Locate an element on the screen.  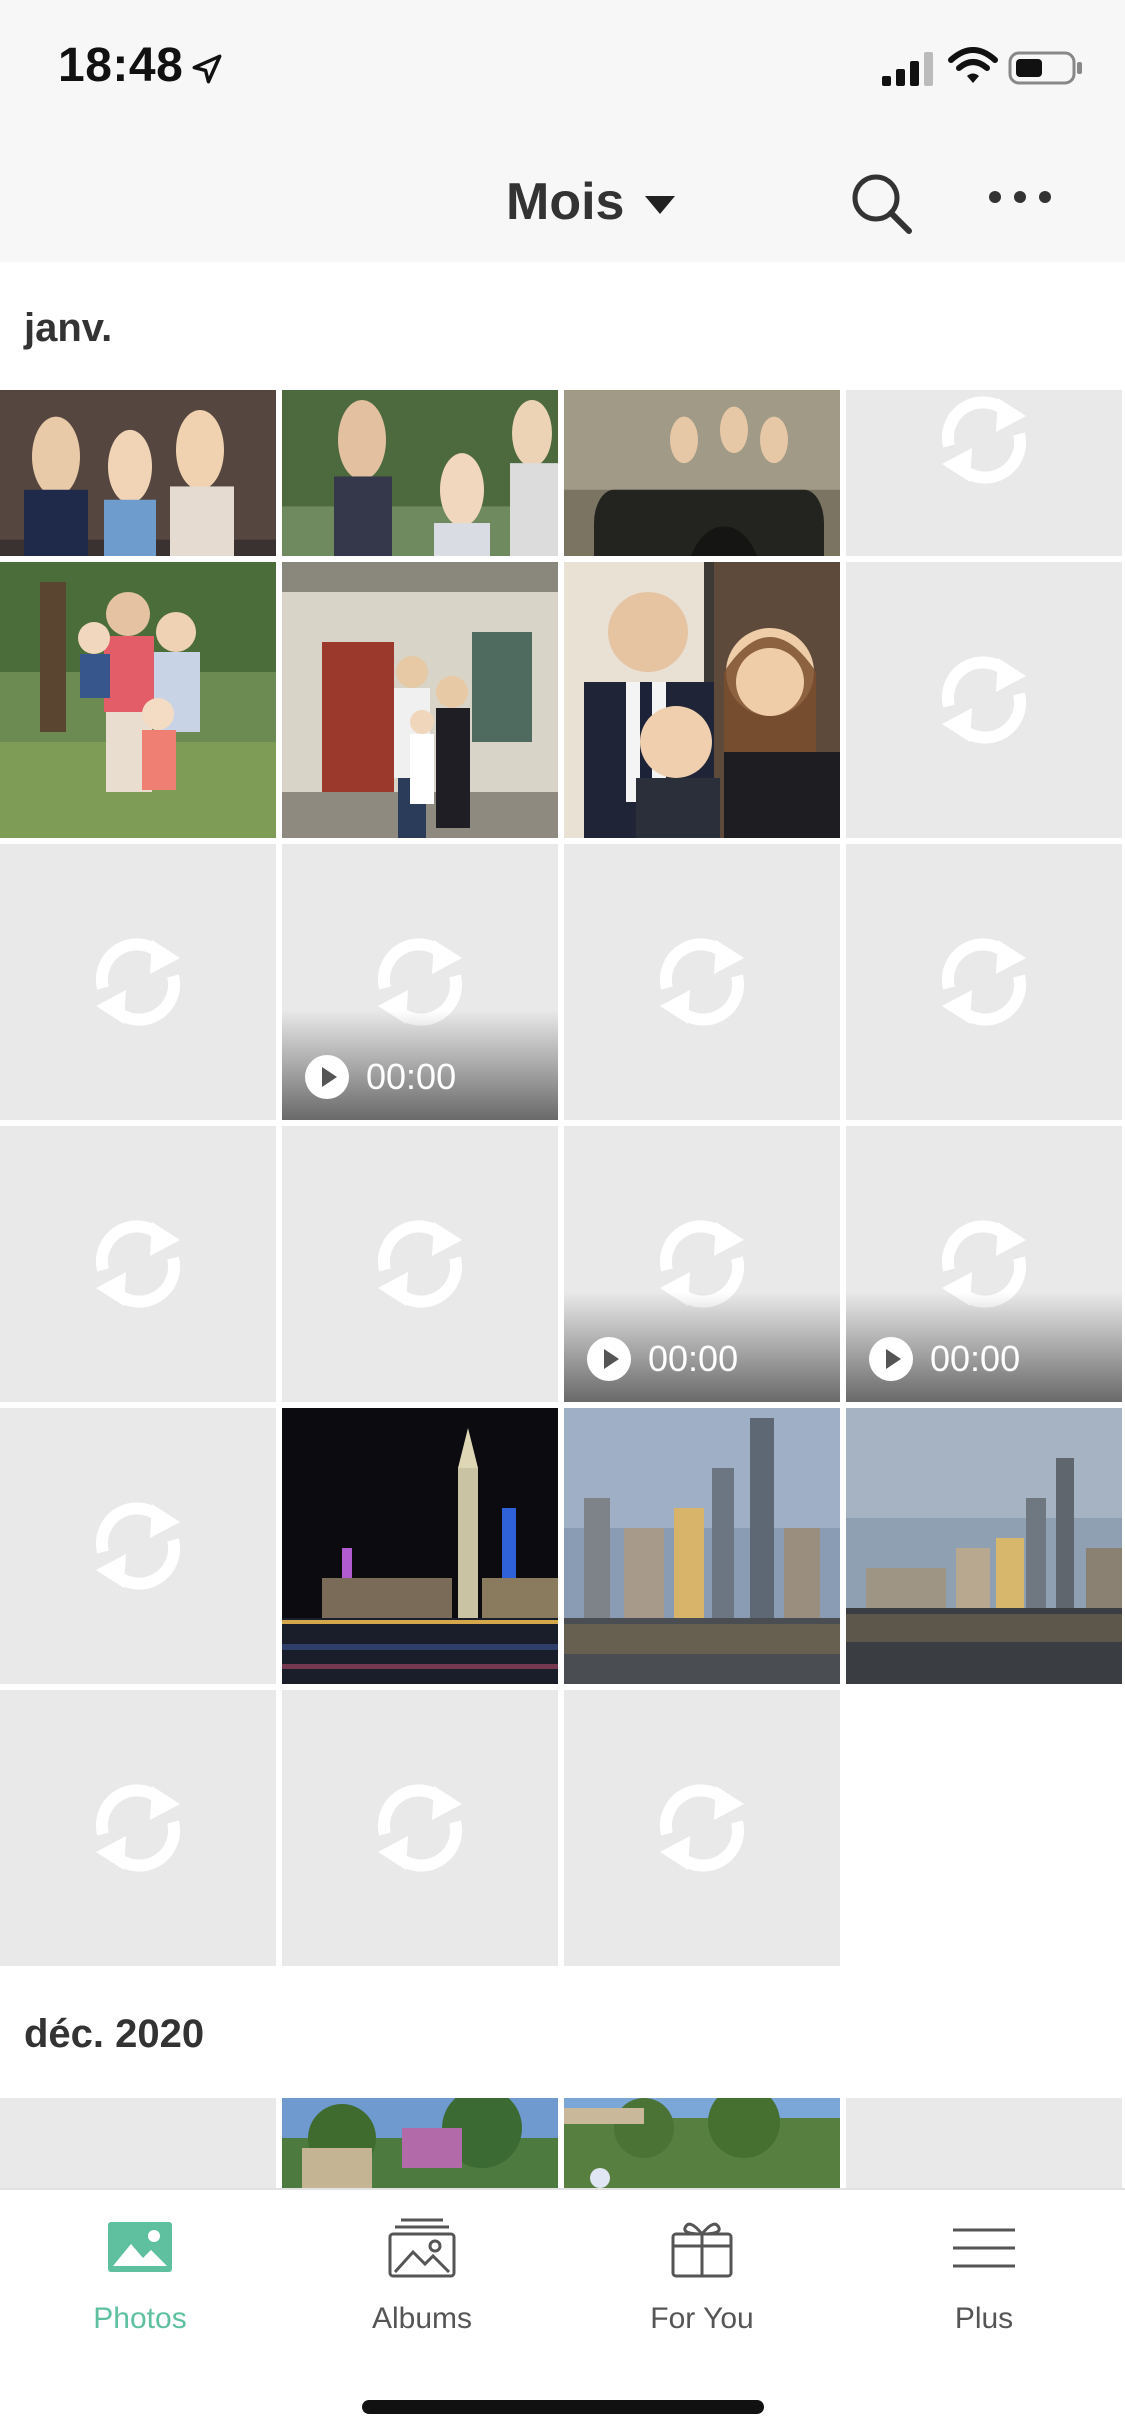
month-header: déc. 2020 is located at coordinates (114, 2034).